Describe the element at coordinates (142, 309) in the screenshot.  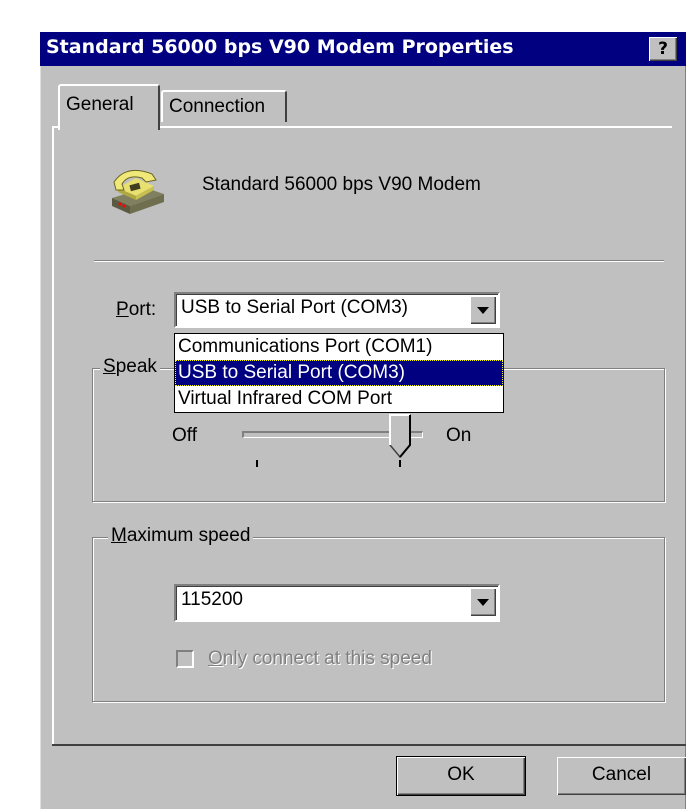
I see `port-label-rest: ort:` at that location.